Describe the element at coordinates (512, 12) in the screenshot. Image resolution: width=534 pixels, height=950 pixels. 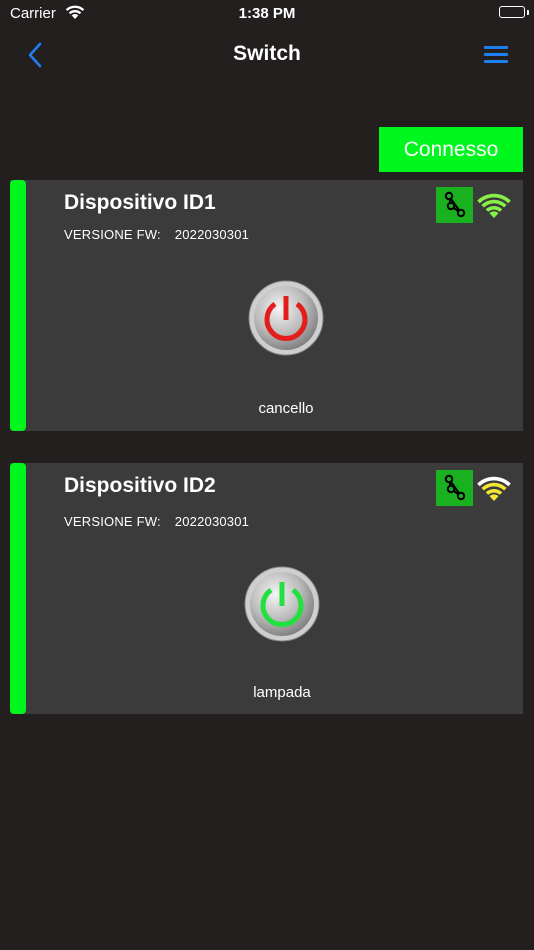
I see `battery-icon` at that location.